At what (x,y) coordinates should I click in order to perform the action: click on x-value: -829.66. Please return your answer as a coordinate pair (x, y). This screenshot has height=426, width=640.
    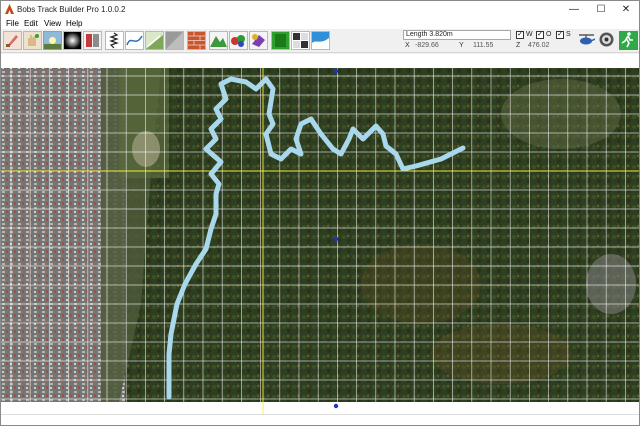
    Looking at the image, I should click on (427, 45).